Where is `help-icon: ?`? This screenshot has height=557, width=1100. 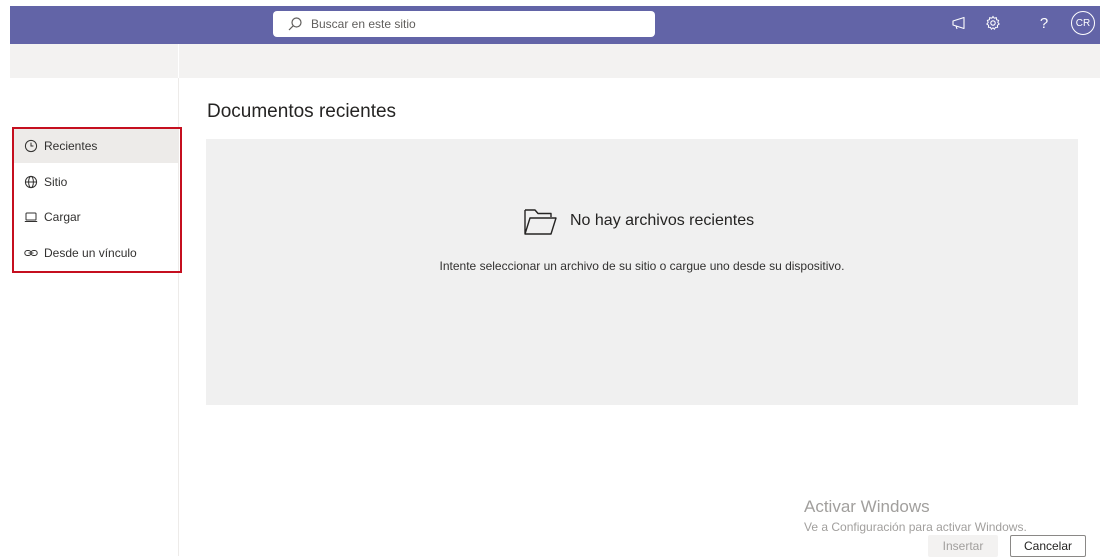 help-icon: ? is located at coordinates (1044, 23).